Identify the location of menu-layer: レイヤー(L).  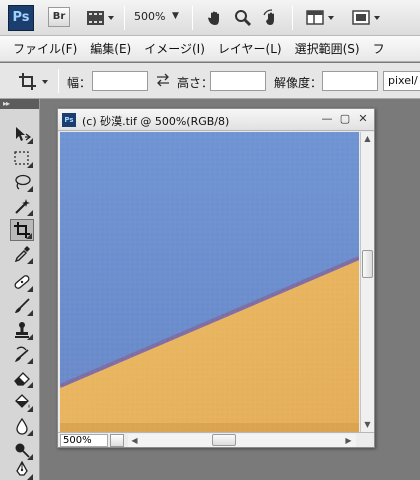
(250, 48).